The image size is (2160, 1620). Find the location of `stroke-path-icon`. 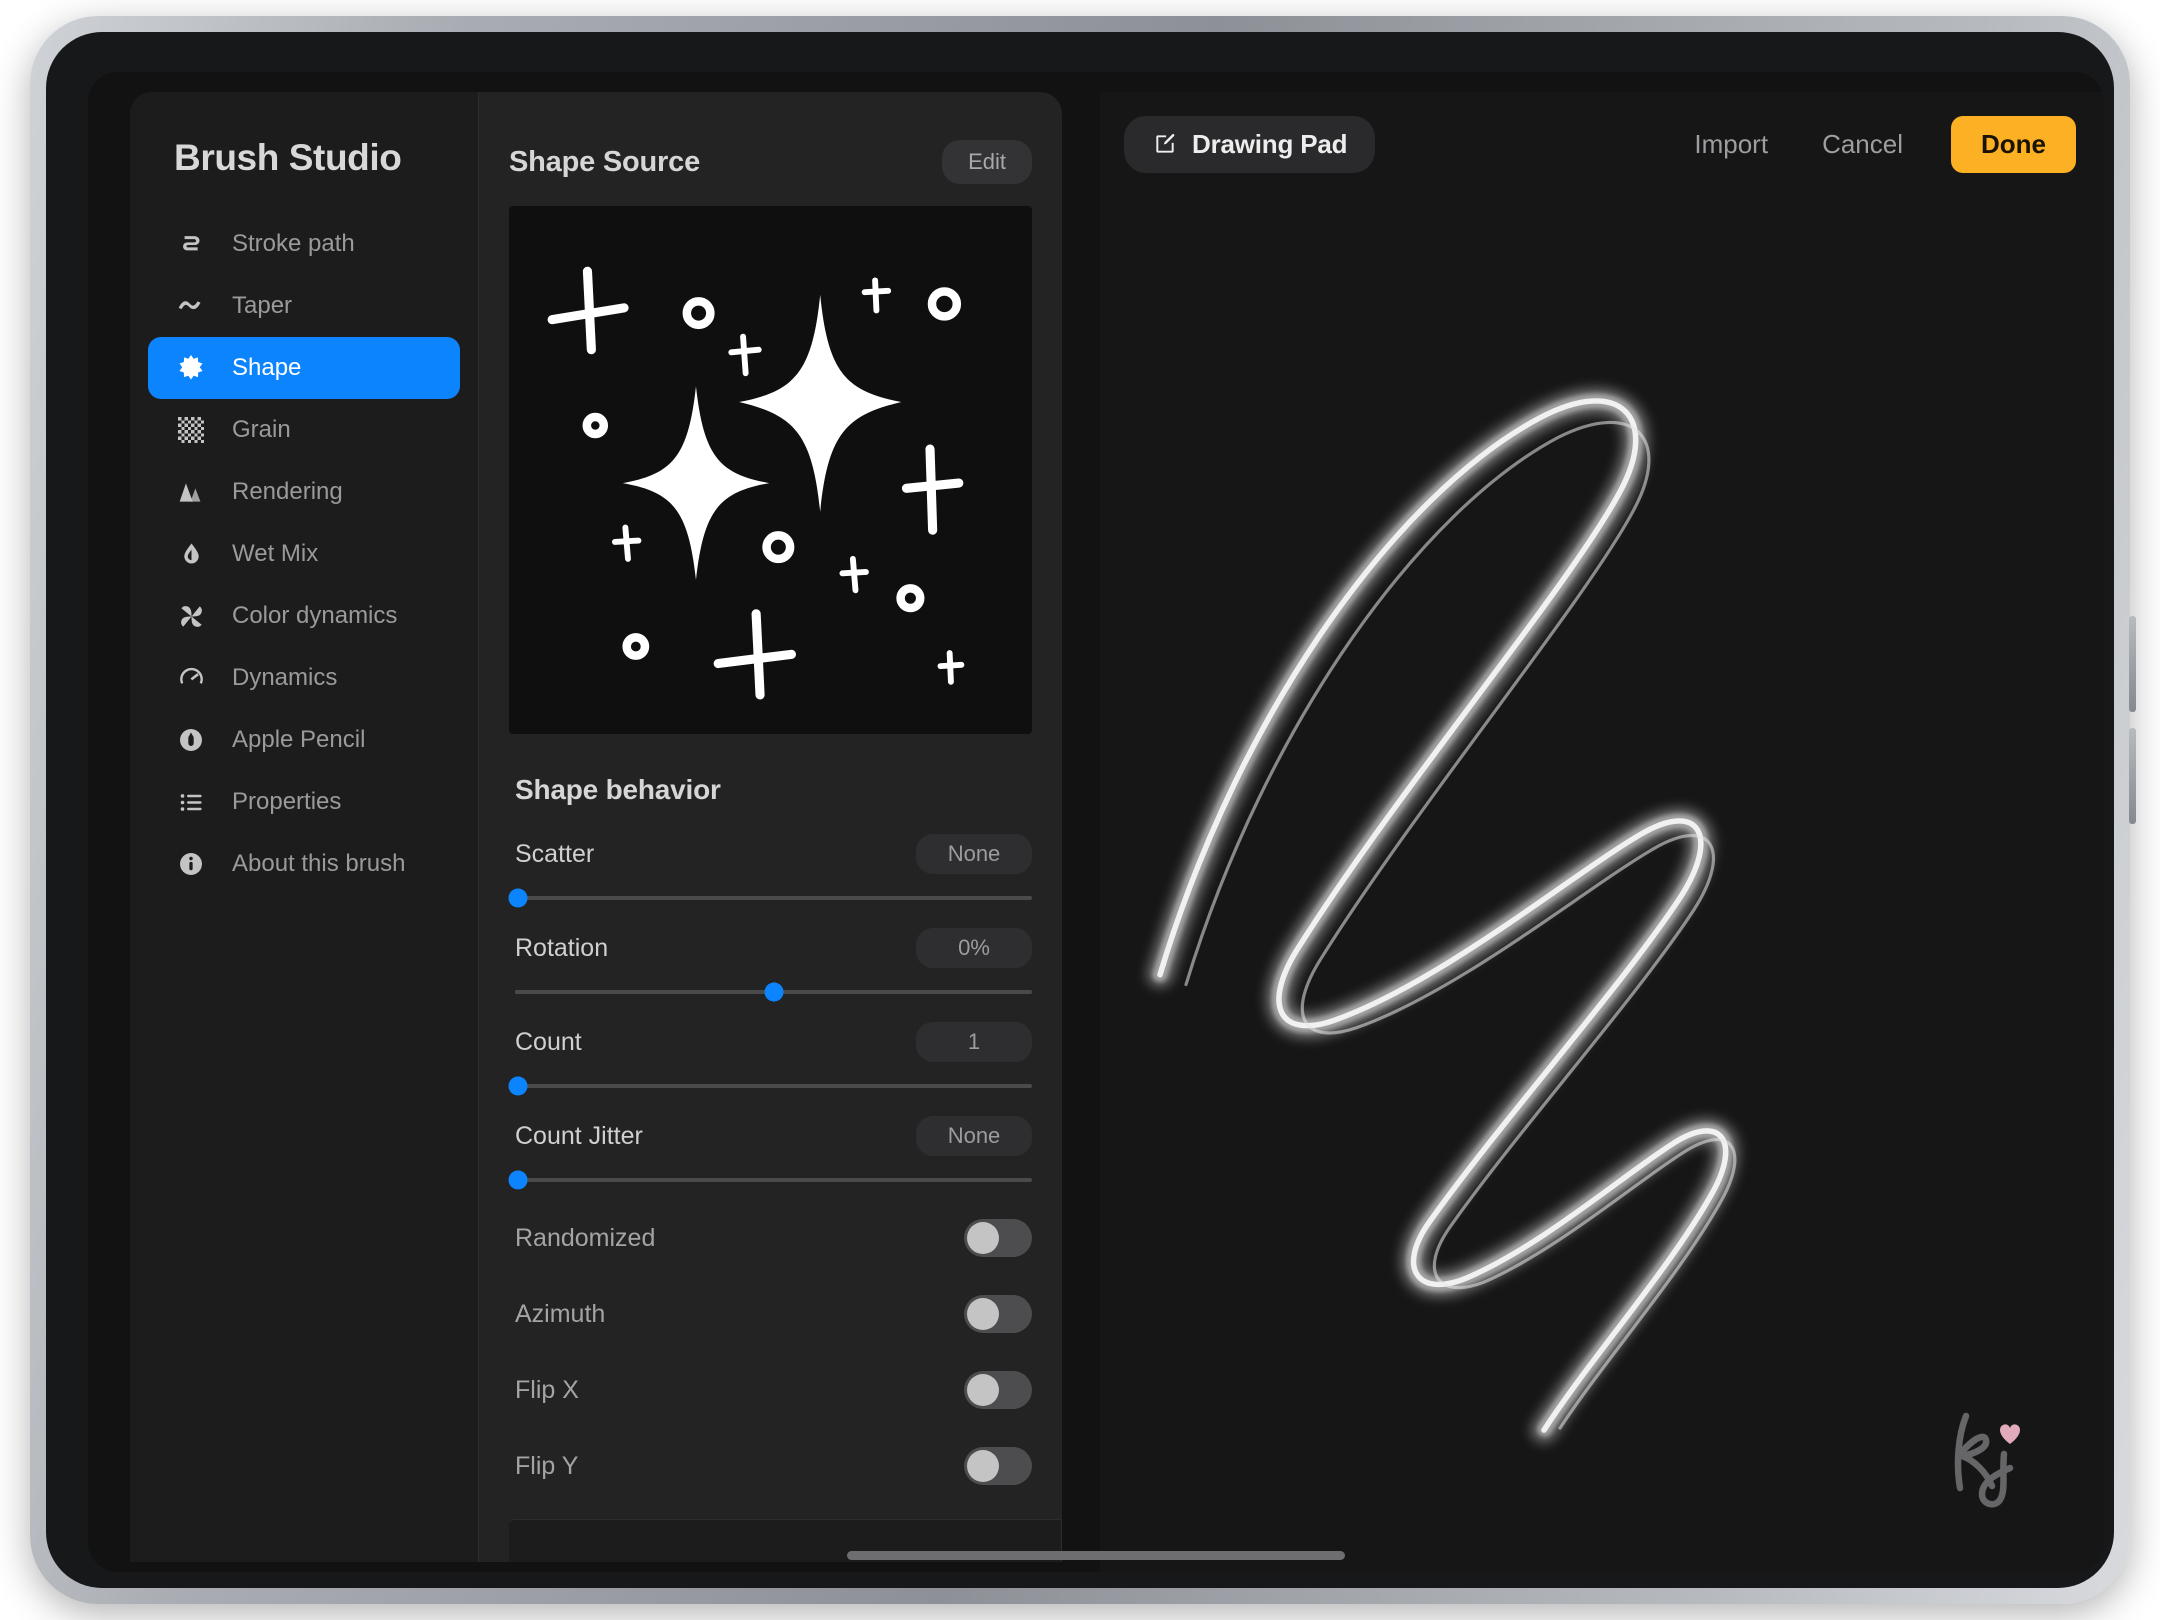

stroke-path-icon is located at coordinates (191, 244).